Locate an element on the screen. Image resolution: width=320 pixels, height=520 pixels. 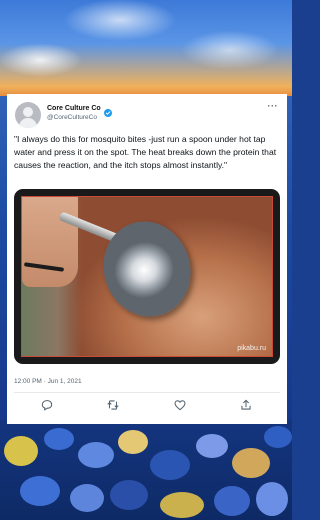
author-handle: @CoreCultureCo is located at coordinates (72, 117).